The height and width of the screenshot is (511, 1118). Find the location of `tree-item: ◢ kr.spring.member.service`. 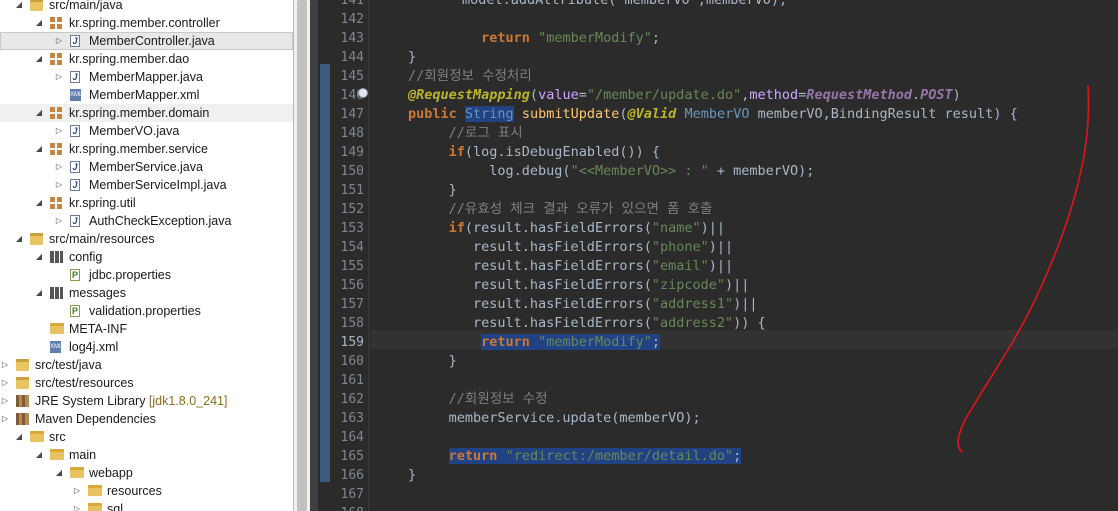

tree-item: ◢ kr.spring.member.service is located at coordinates (146, 149).